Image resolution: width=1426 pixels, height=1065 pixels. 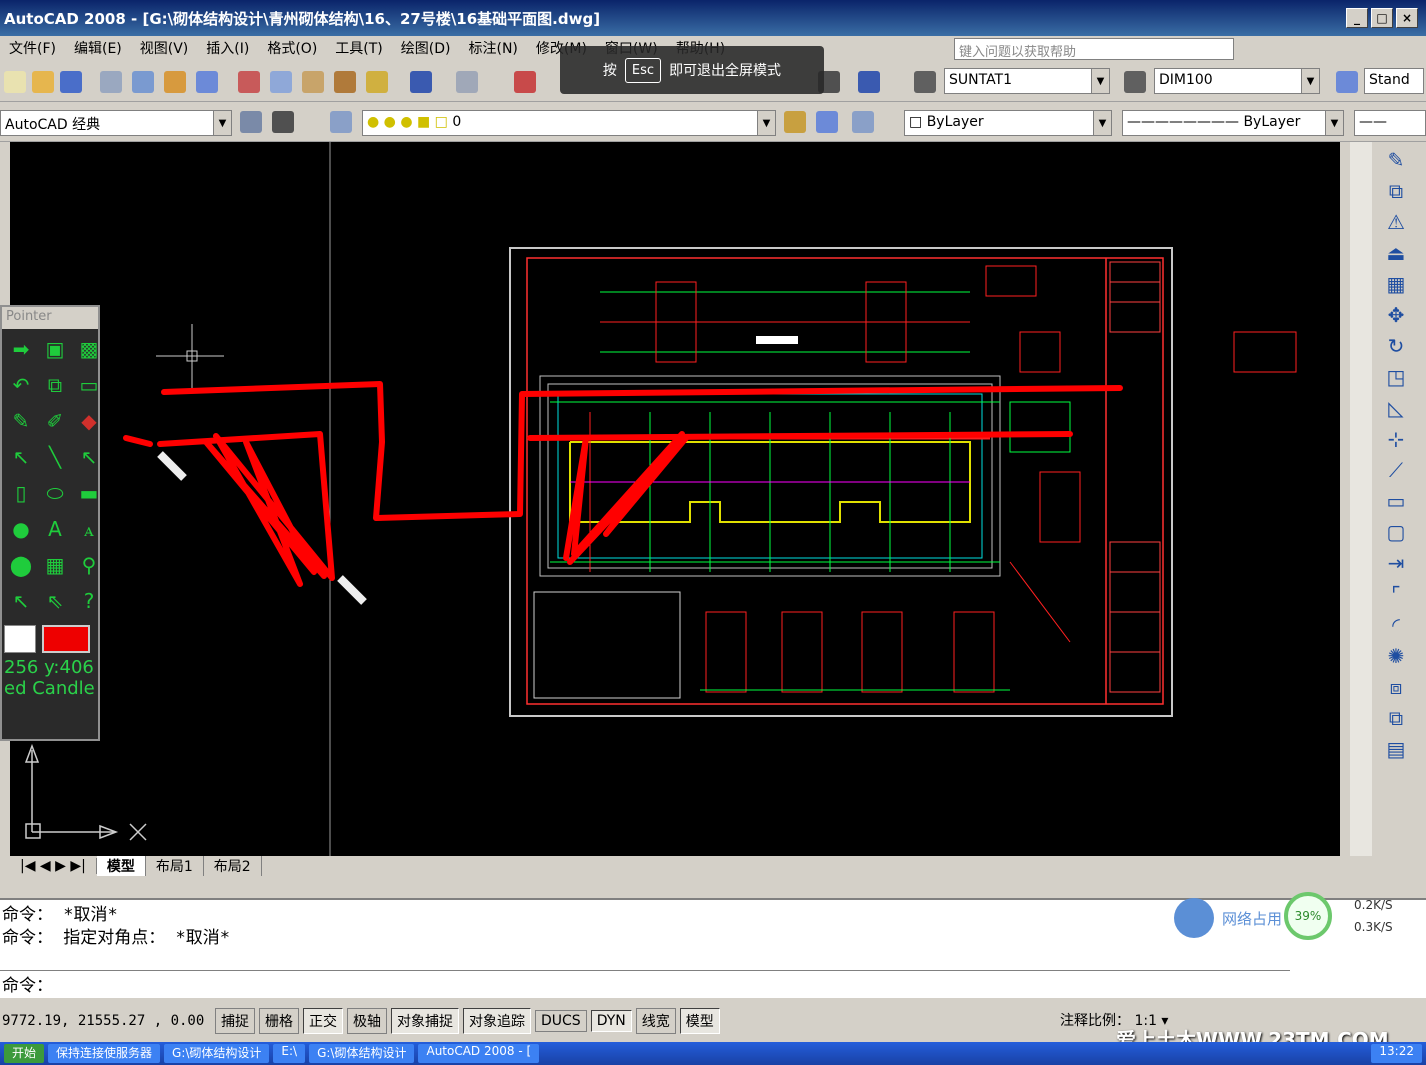 I want to click on close-button: ×, so click(x=1407, y=18).